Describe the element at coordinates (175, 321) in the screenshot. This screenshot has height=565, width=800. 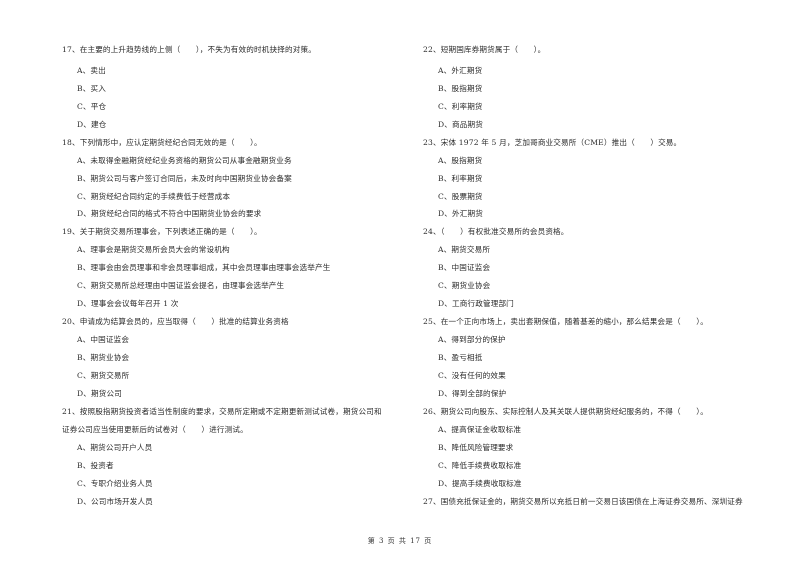
I see `question-20-stem: 20、申请成为结算会员的，应当取得（ ）批准的结算业务资格` at that location.